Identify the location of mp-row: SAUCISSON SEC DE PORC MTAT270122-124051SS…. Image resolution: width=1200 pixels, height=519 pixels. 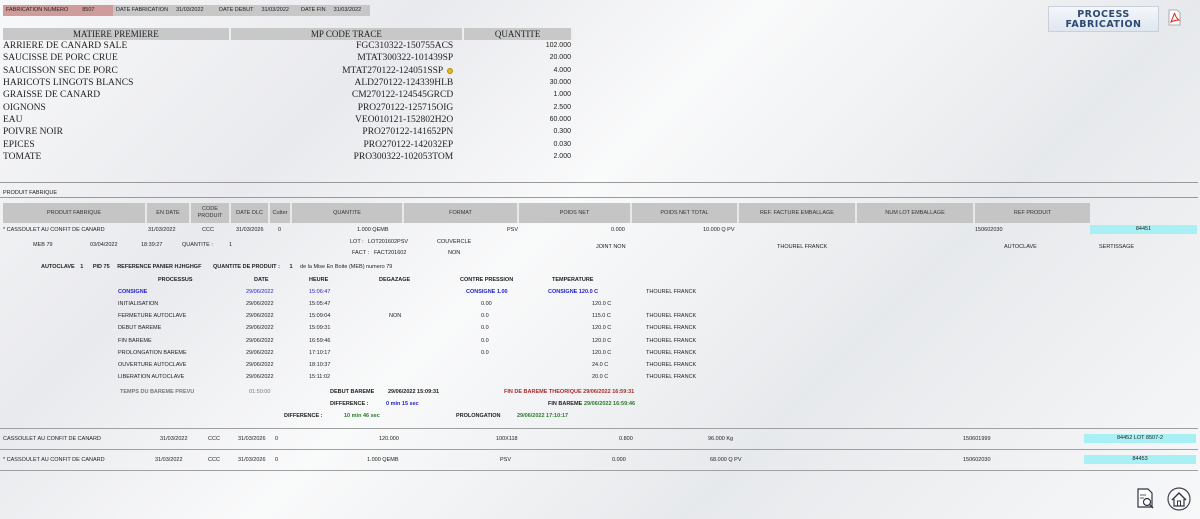
(287, 71).